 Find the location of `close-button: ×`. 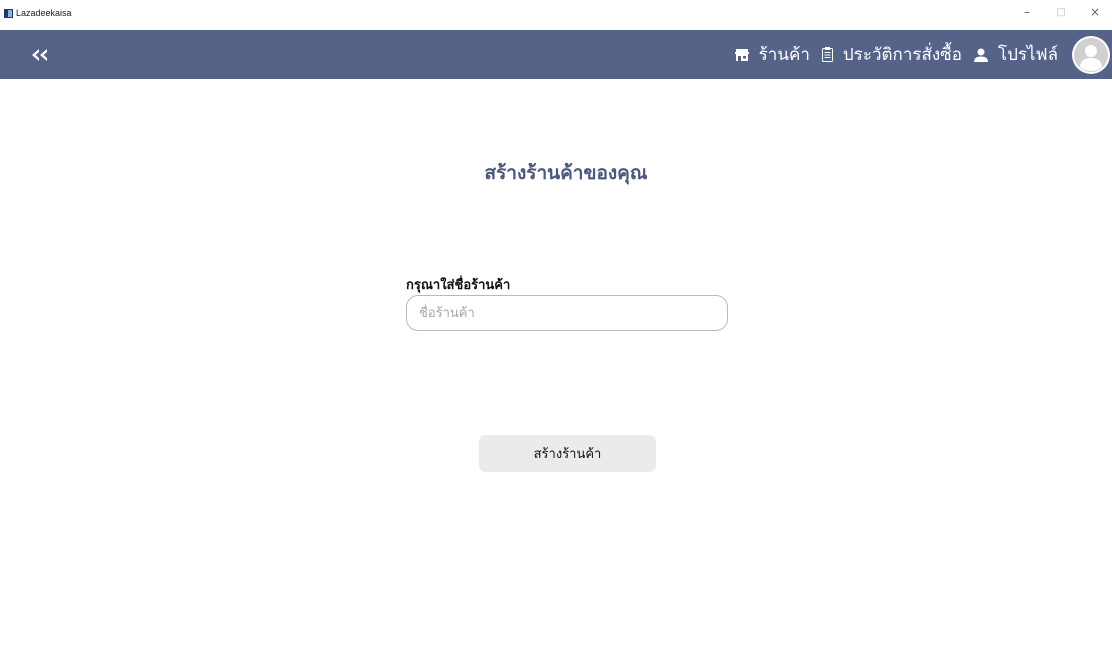

close-button: × is located at coordinates (1095, 12).